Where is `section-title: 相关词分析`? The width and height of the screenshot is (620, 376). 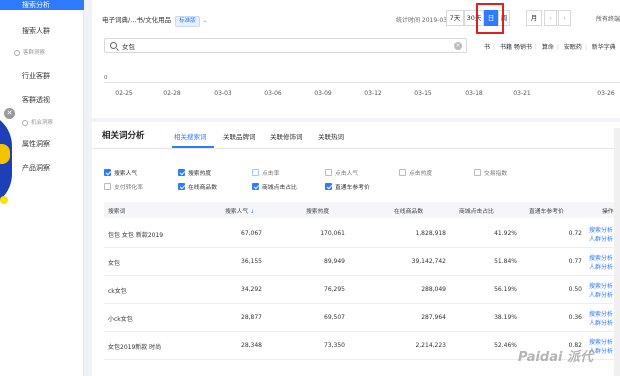 section-title: 相关词分析 is located at coordinates (123, 136).